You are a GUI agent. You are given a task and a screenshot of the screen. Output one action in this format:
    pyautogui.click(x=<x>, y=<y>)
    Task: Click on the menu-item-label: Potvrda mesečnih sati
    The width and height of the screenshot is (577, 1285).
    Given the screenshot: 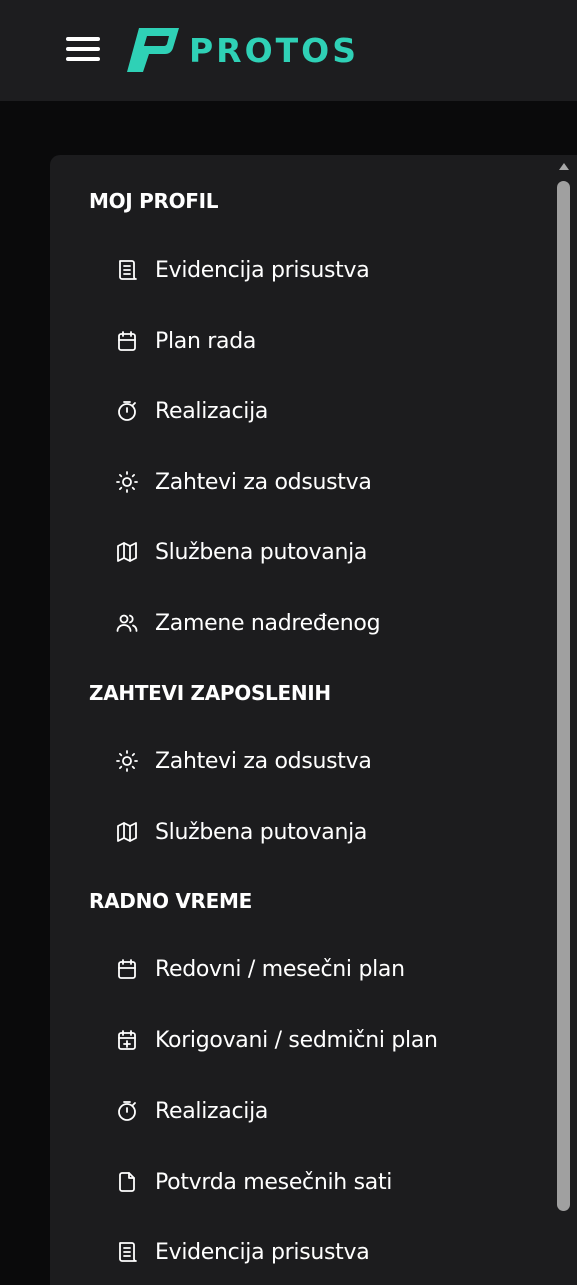 What is the action you would take?
    pyautogui.click(x=274, y=1182)
    